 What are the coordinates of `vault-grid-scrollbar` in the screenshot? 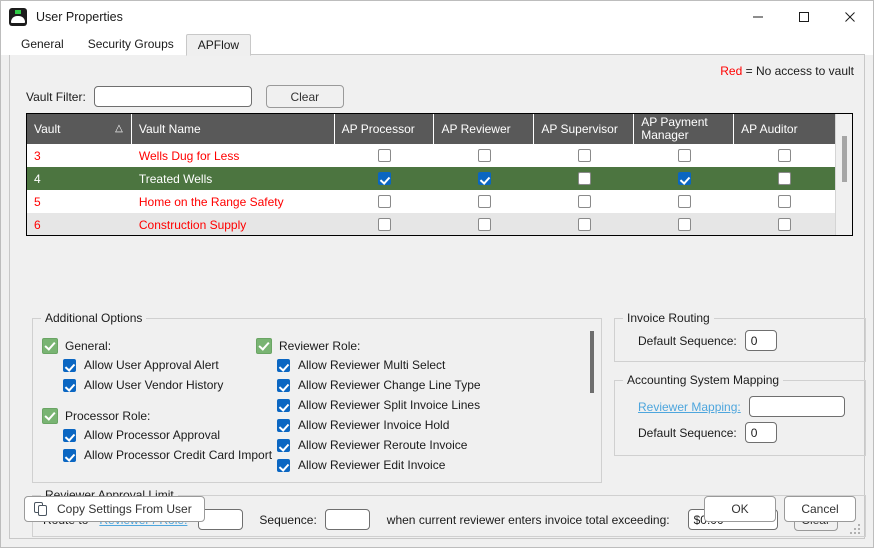 It's located at (843, 174).